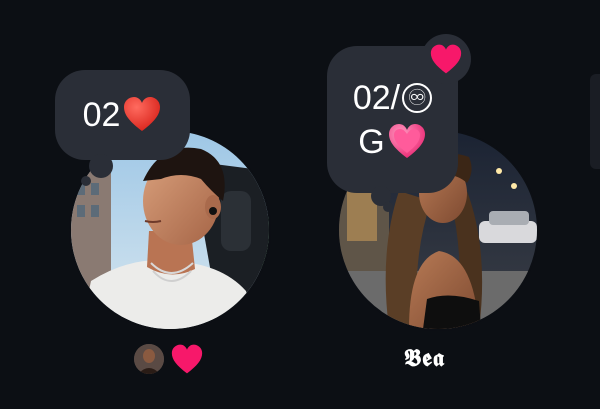  What do you see at coordinates (417, 97) in the screenshot?
I see `infinity-icon: ♾` at bounding box center [417, 97].